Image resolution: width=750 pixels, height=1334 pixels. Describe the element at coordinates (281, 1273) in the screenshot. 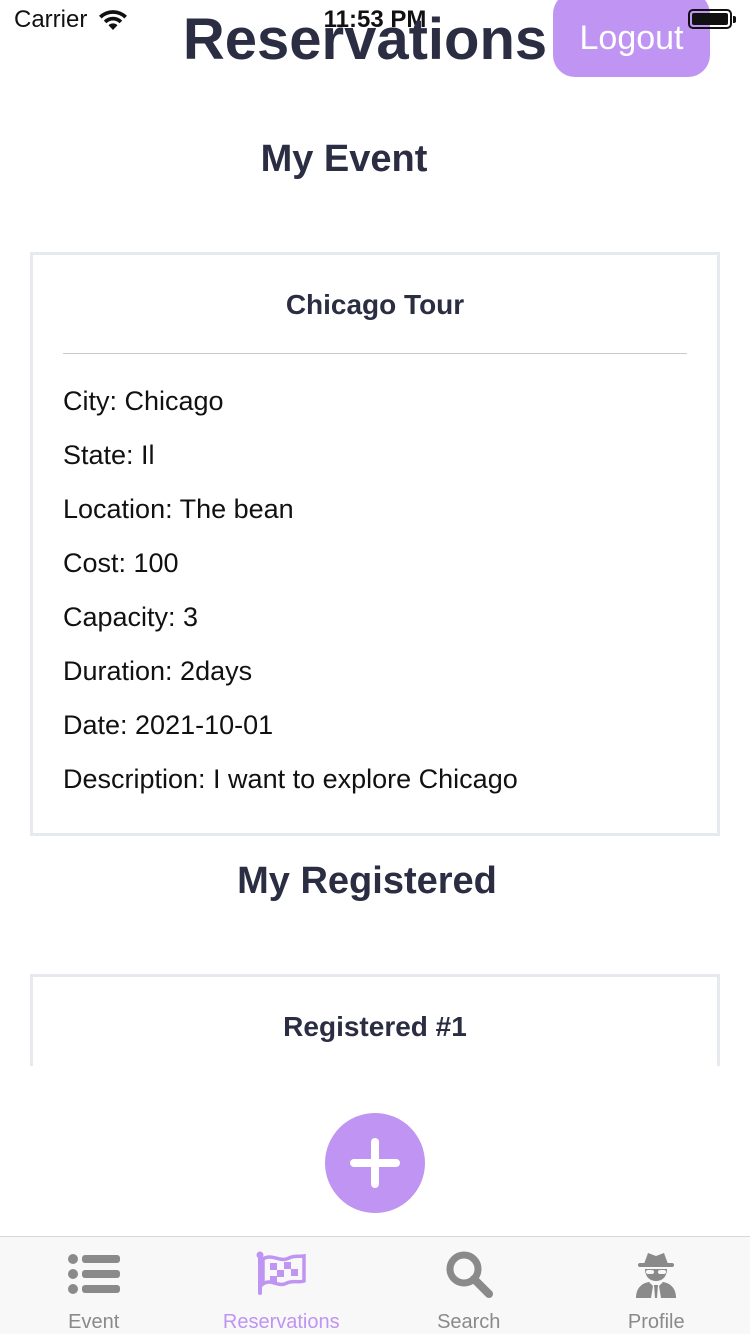

I see `flag-icon` at that location.